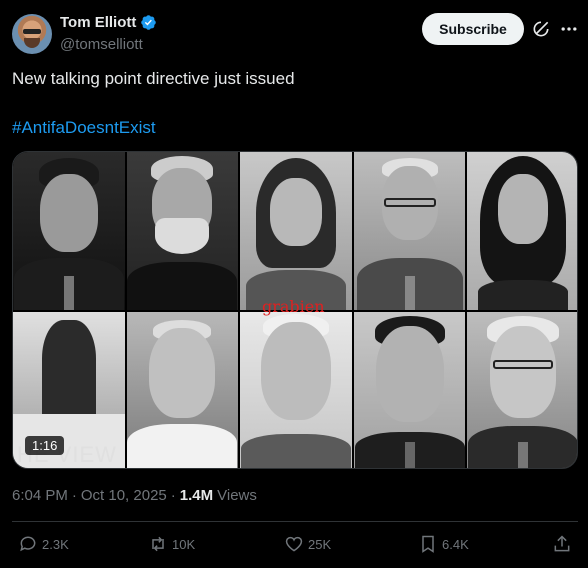 The width and height of the screenshot is (588, 568). What do you see at coordinates (149, 22) in the screenshot?
I see `verified-badge-icon` at bounding box center [149, 22].